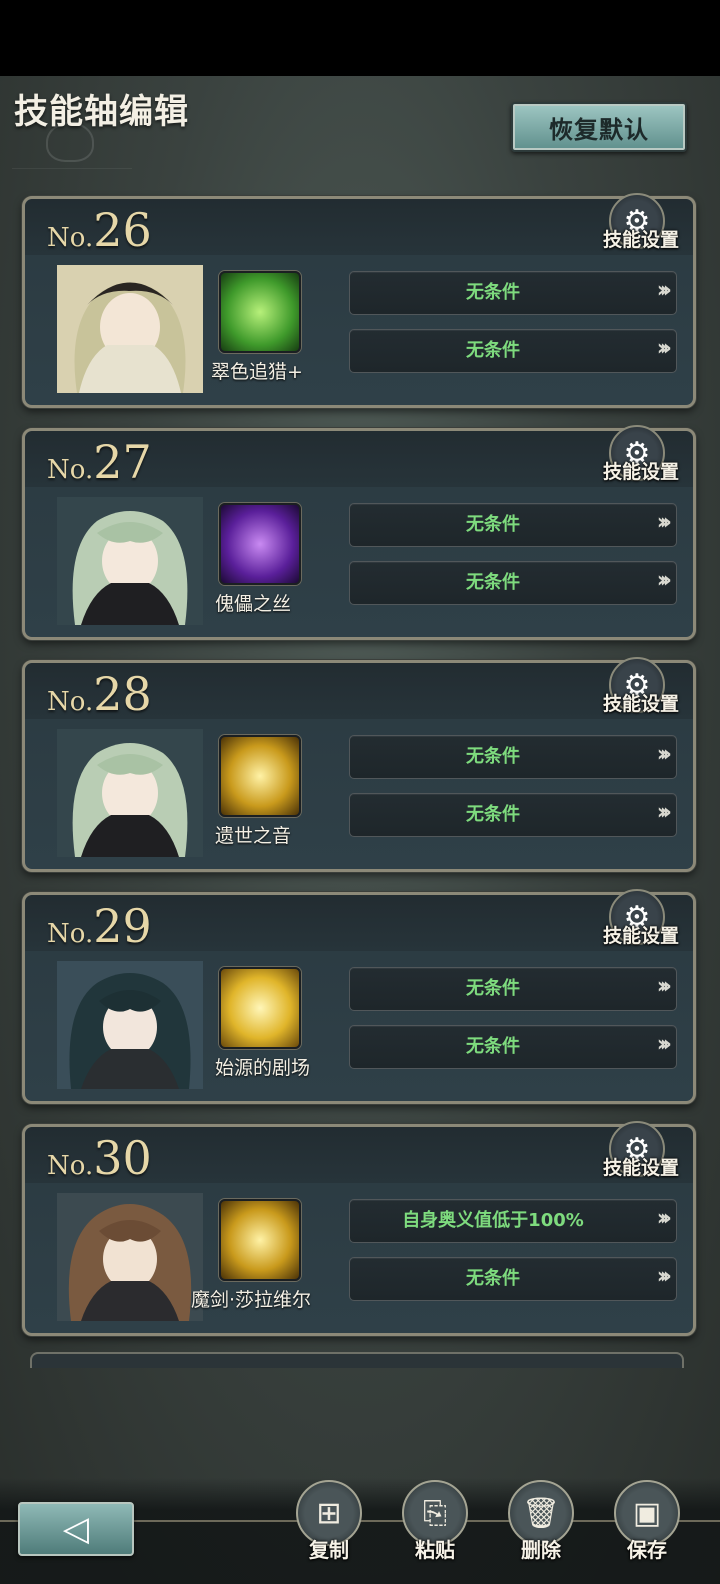 This screenshot has width=720, height=1584. What do you see at coordinates (251, 1300) in the screenshot?
I see `skill-name: 魔剑·莎拉维尔` at bounding box center [251, 1300].